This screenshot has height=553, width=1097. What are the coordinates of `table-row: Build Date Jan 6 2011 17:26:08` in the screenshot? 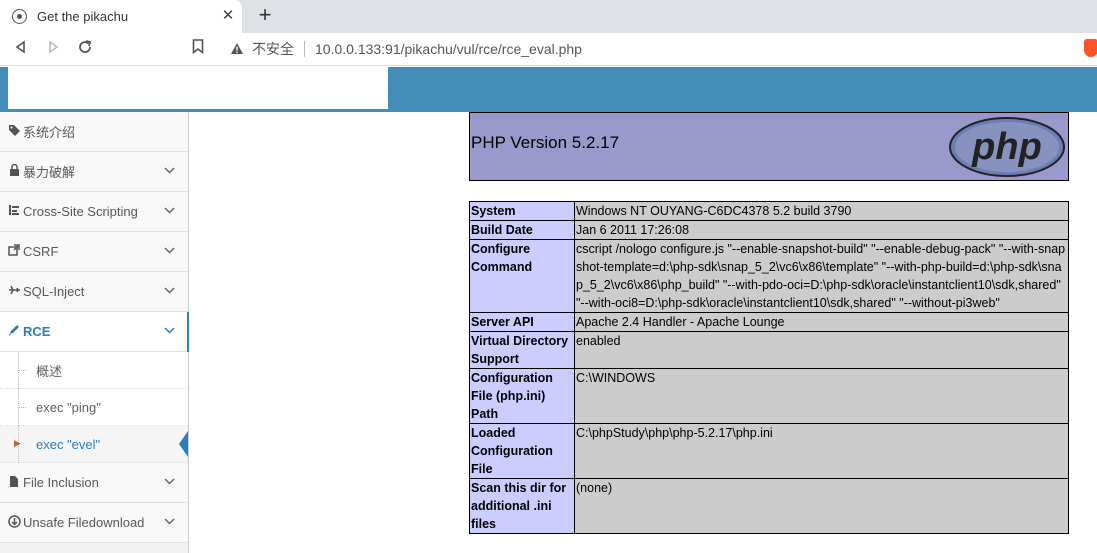 It's located at (769, 230).